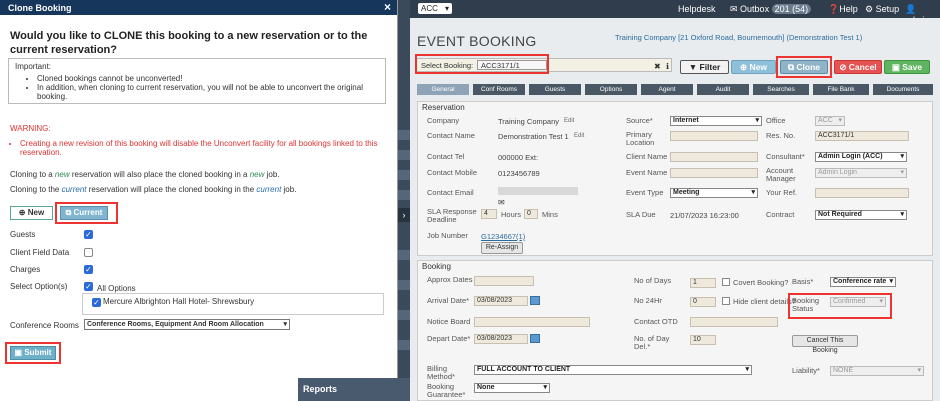 Image resolution: width=940 pixels, height=401 pixels. Describe the element at coordinates (501, 301) in the screenshot. I see `arrival-date-input: 03/08/2023` at that location.